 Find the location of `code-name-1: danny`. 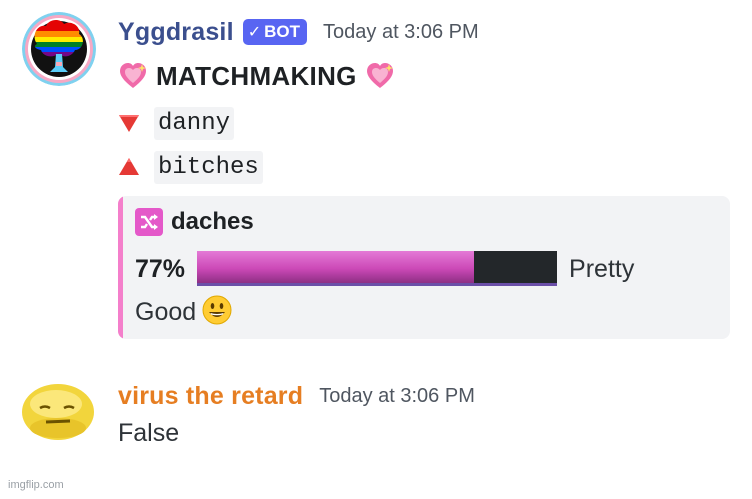

code-name-1: danny is located at coordinates (194, 123).